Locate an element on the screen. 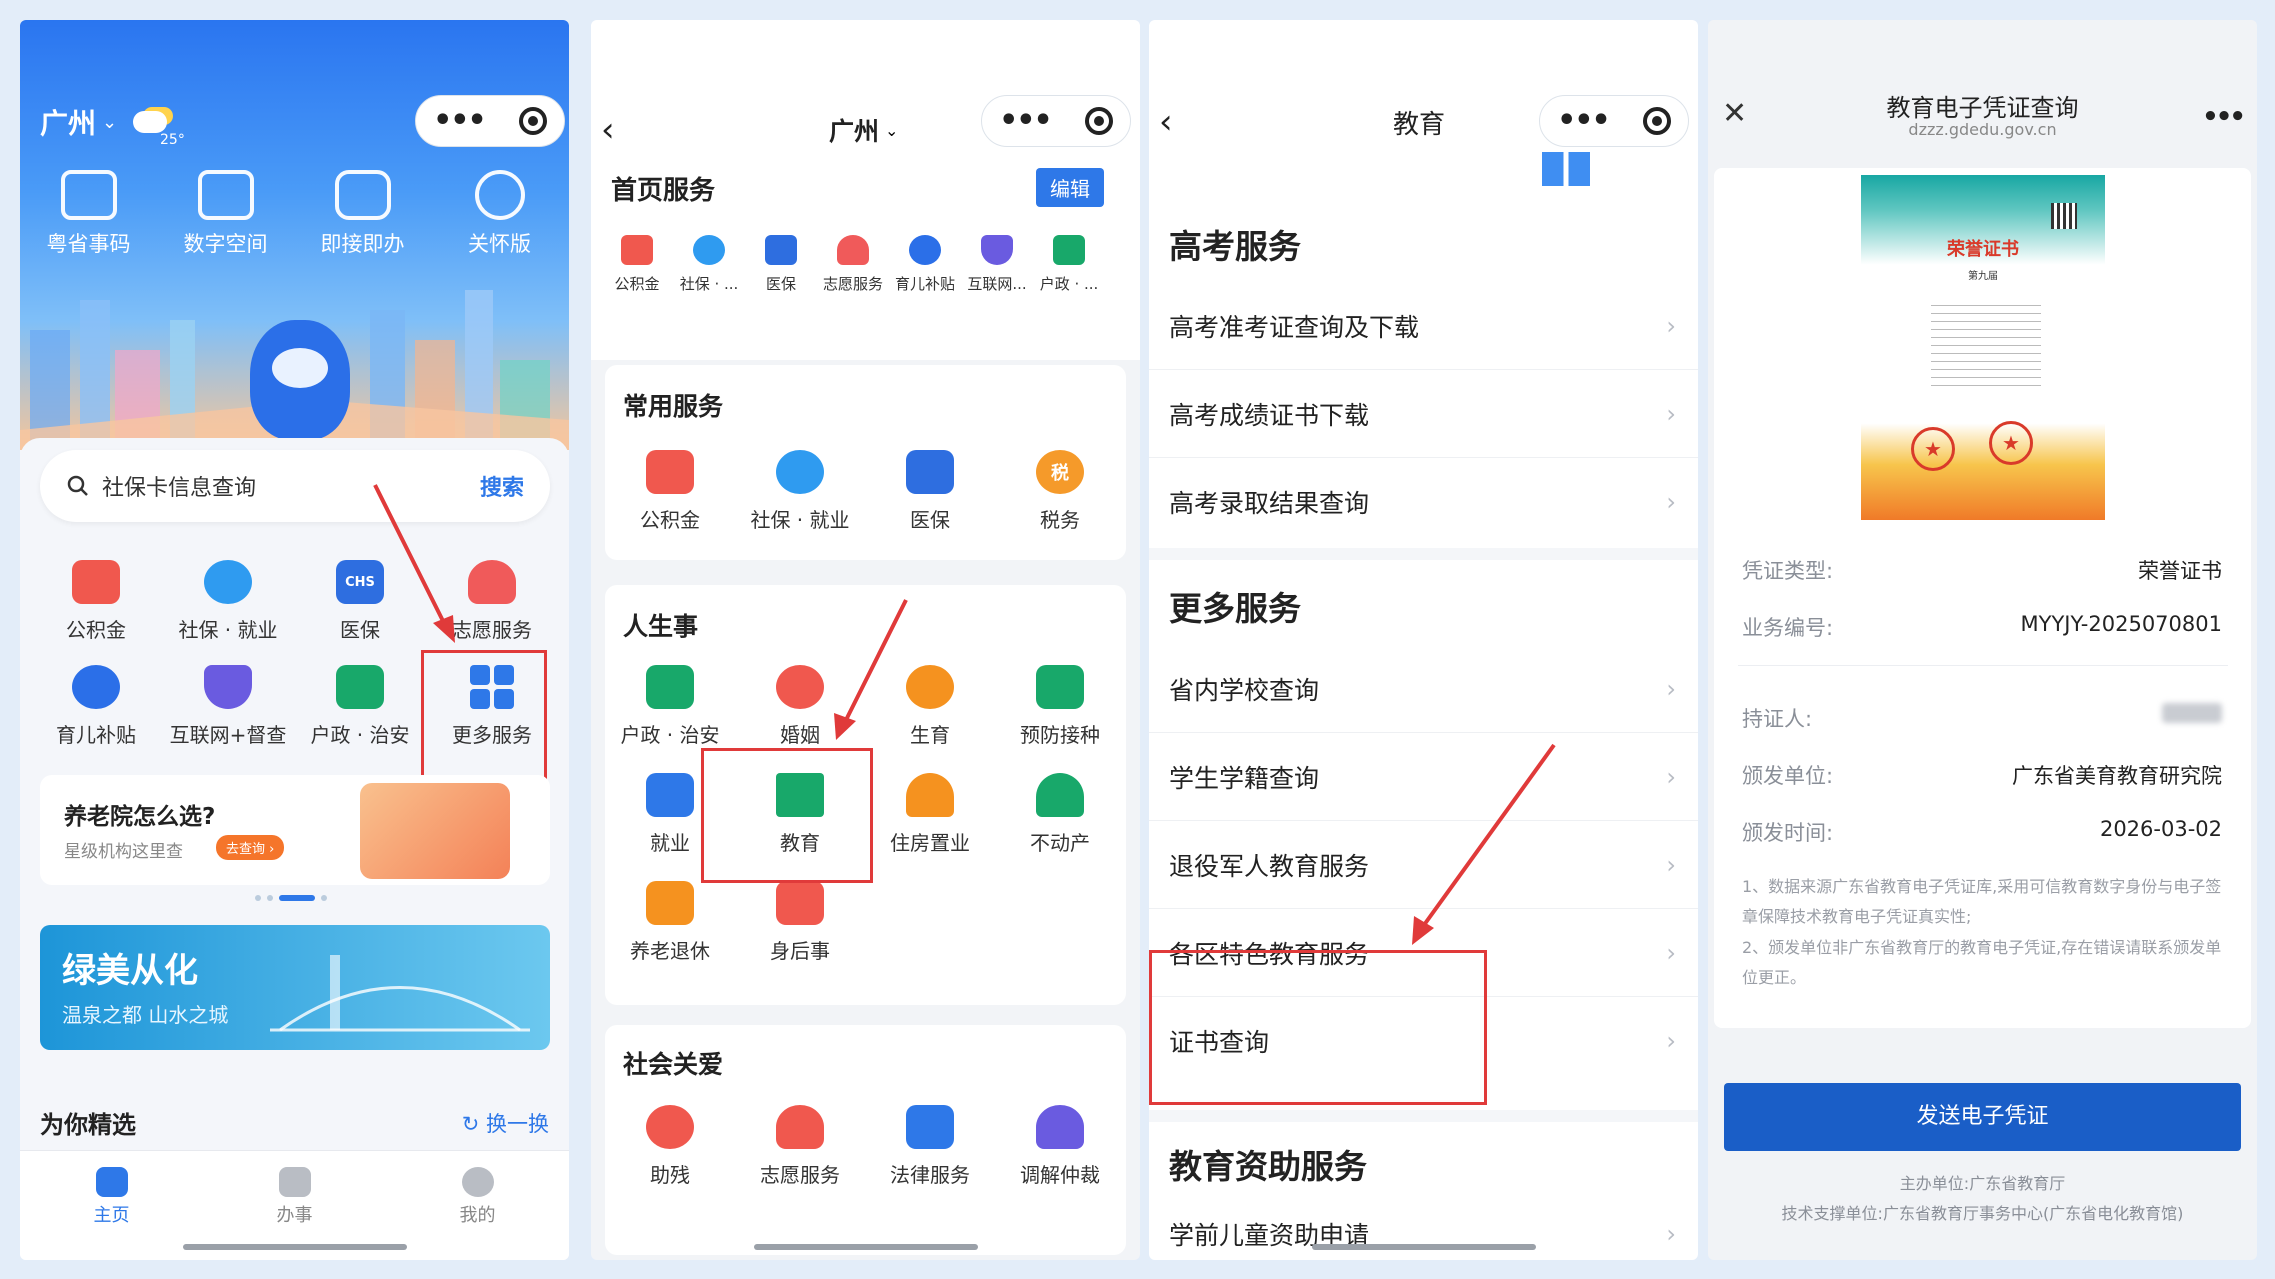 The width and height of the screenshot is (2275, 1279). common-service-item: 公积金 is located at coordinates (670, 491).